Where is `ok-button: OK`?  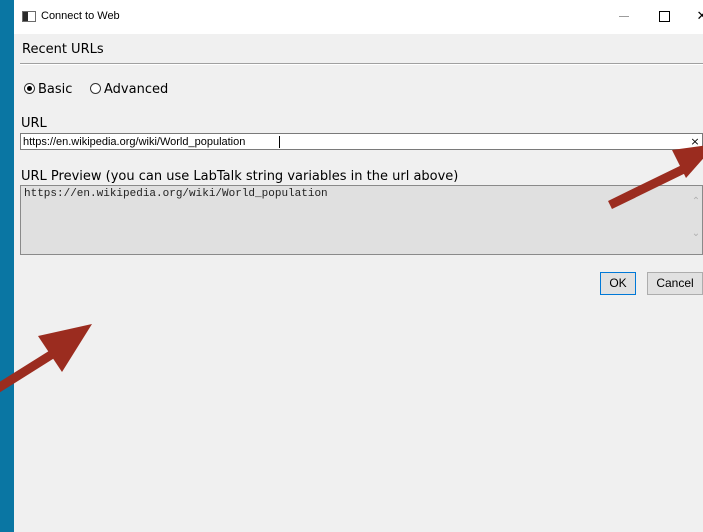
ok-button: OK is located at coordinates (618, 283).